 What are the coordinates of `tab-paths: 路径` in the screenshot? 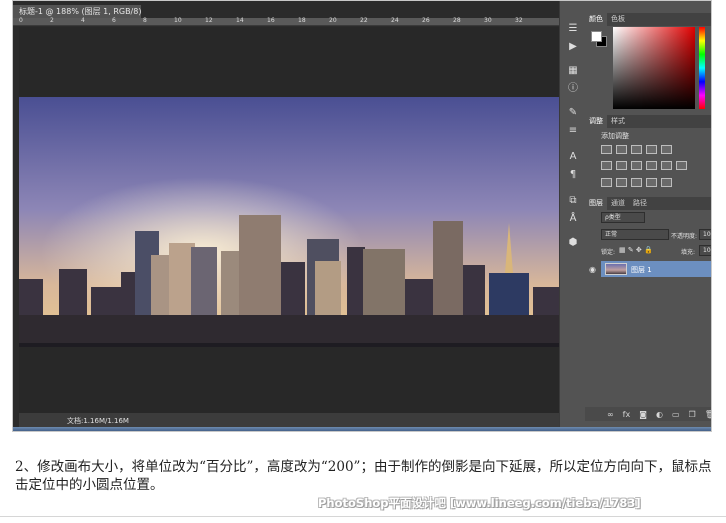 It's located at (640, 203).